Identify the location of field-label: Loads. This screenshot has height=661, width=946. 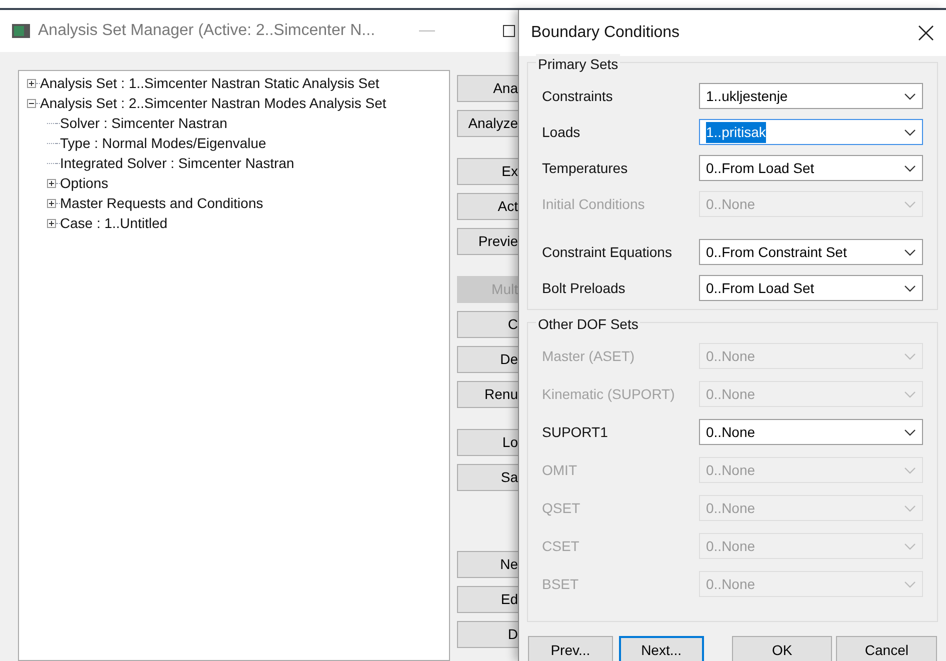
(561, 132).